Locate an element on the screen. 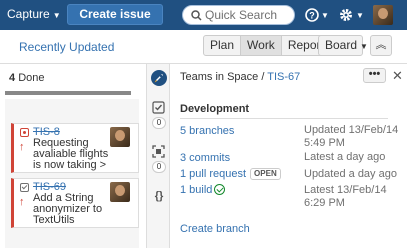 The image size is (407, 248). search-input is located at coordinates (248, 15).